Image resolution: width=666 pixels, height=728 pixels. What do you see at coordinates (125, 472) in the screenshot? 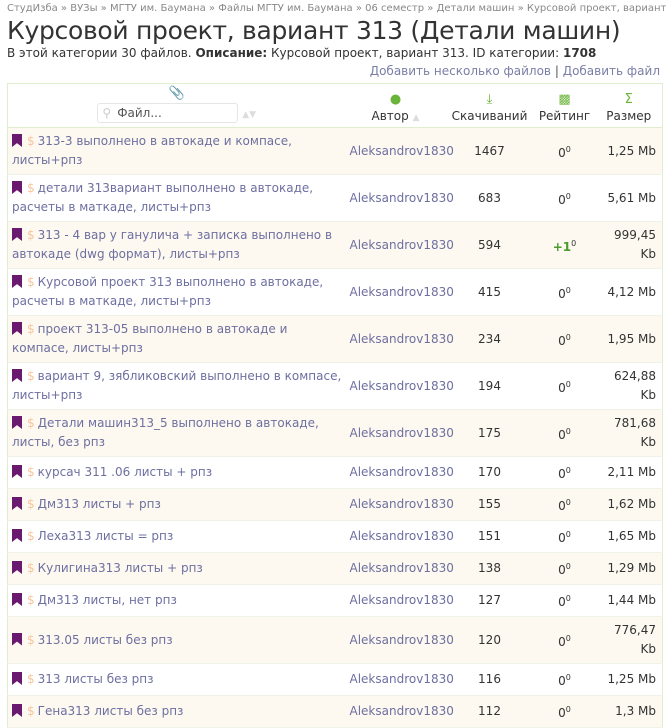
I see `file-name-link: курсач 311 .06 листы + рпз` at bounding box center [125, 472].